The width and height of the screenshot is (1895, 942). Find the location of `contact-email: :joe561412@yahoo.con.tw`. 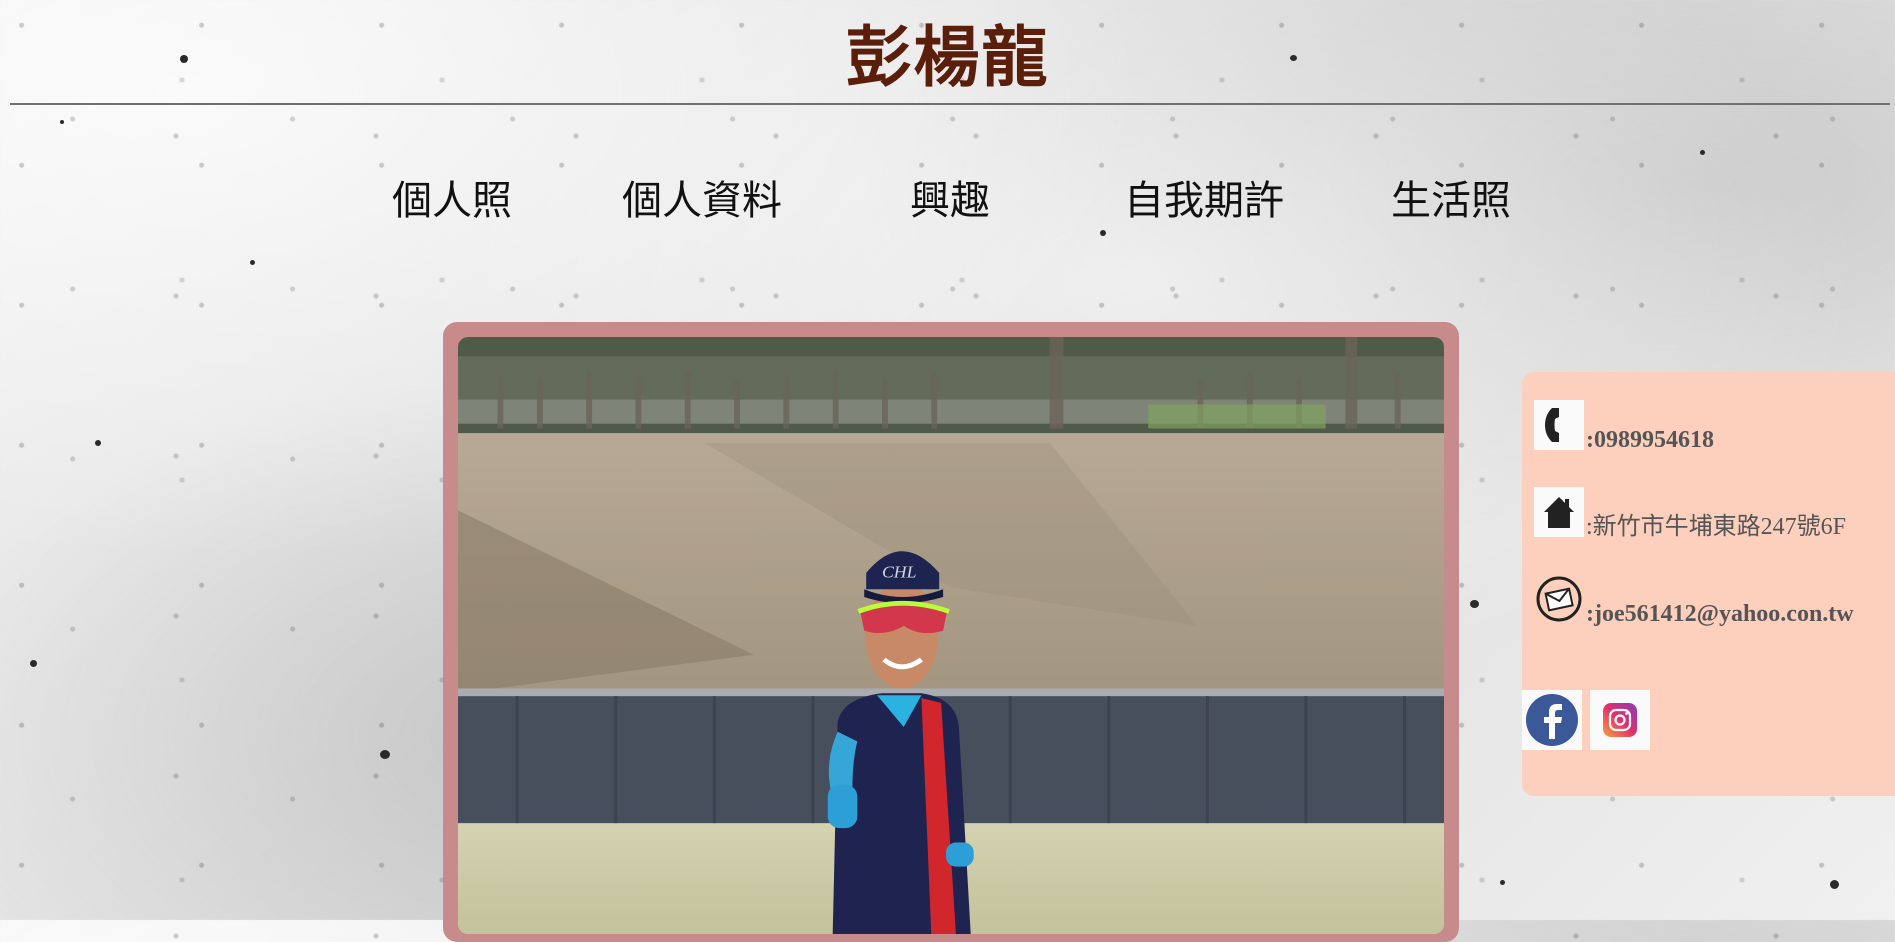

contact-email: :joe561412@yahoo.con.tw is located at coordinates (1720, 614).